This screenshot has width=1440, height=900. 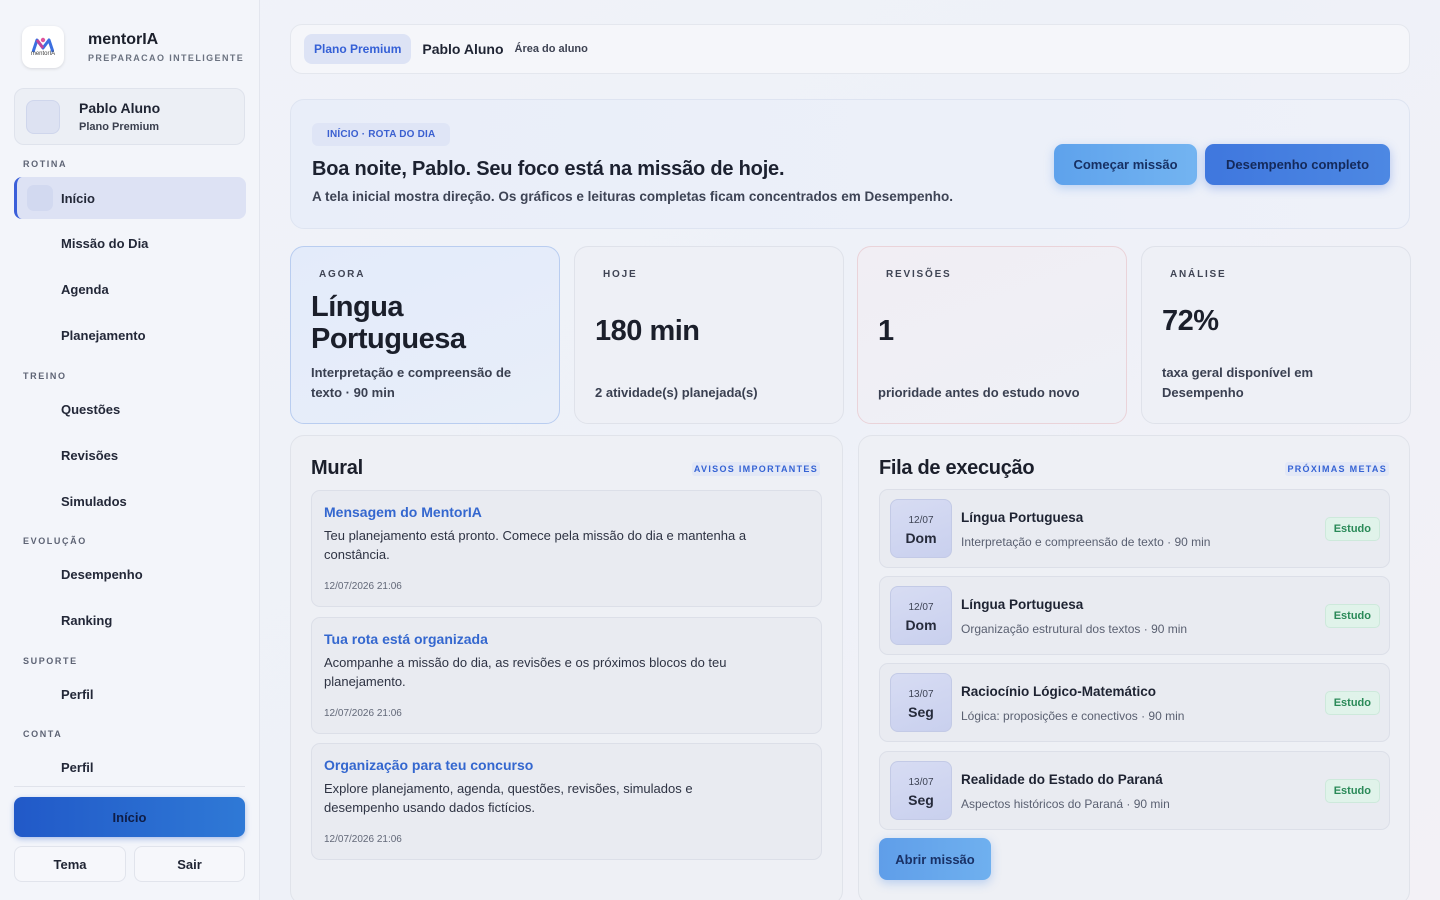 I want to click on sidebar-item-missao-do-dia: Missão do Dia, so click(x=130, y=243).